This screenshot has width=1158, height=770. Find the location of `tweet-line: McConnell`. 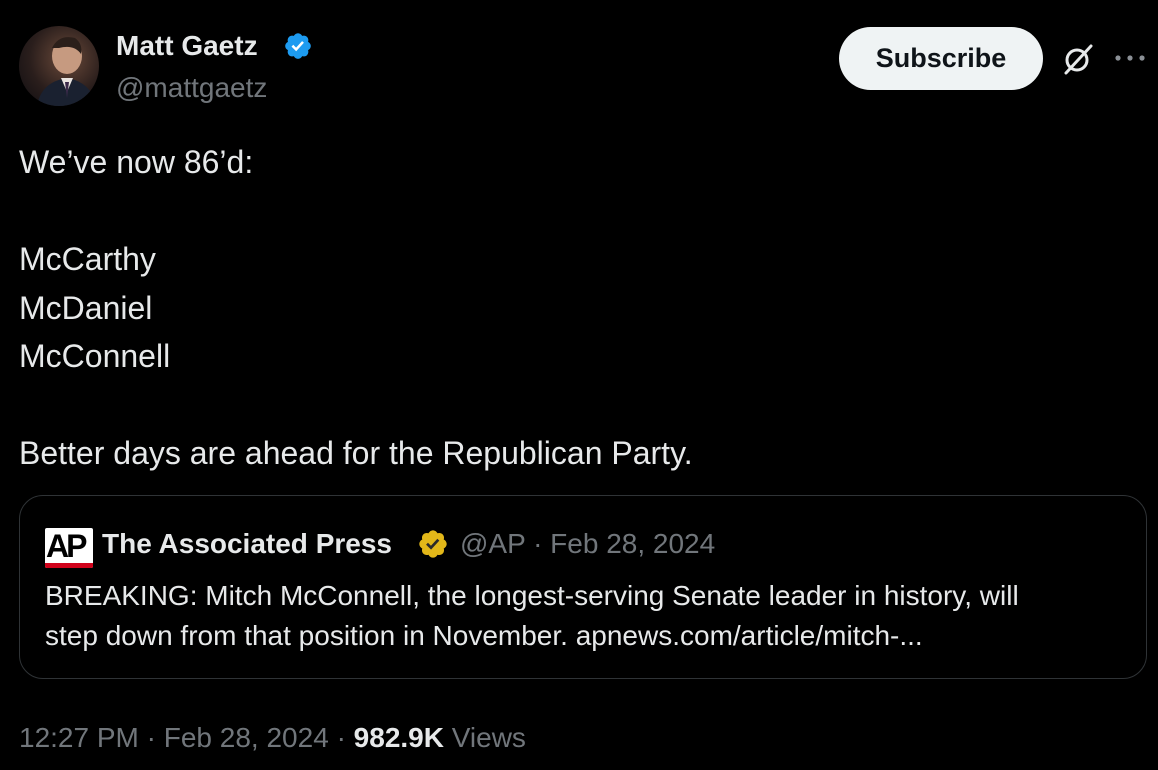

tweet-line: McConnell is located at coordinates (95, 356).